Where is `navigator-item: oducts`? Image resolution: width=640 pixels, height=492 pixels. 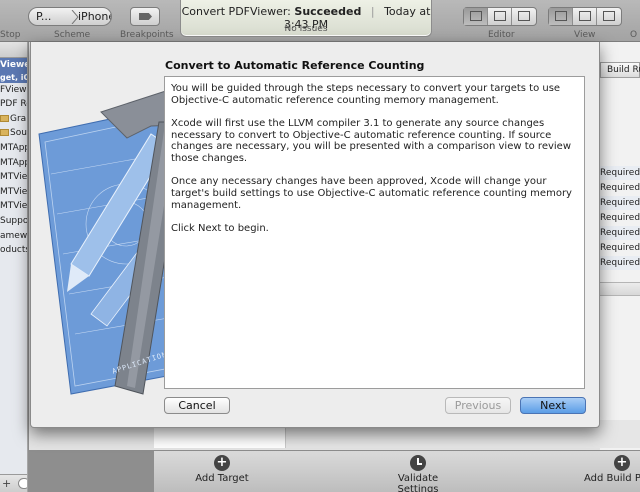 navigator-item: oducts is located at coordinates (13, 250).